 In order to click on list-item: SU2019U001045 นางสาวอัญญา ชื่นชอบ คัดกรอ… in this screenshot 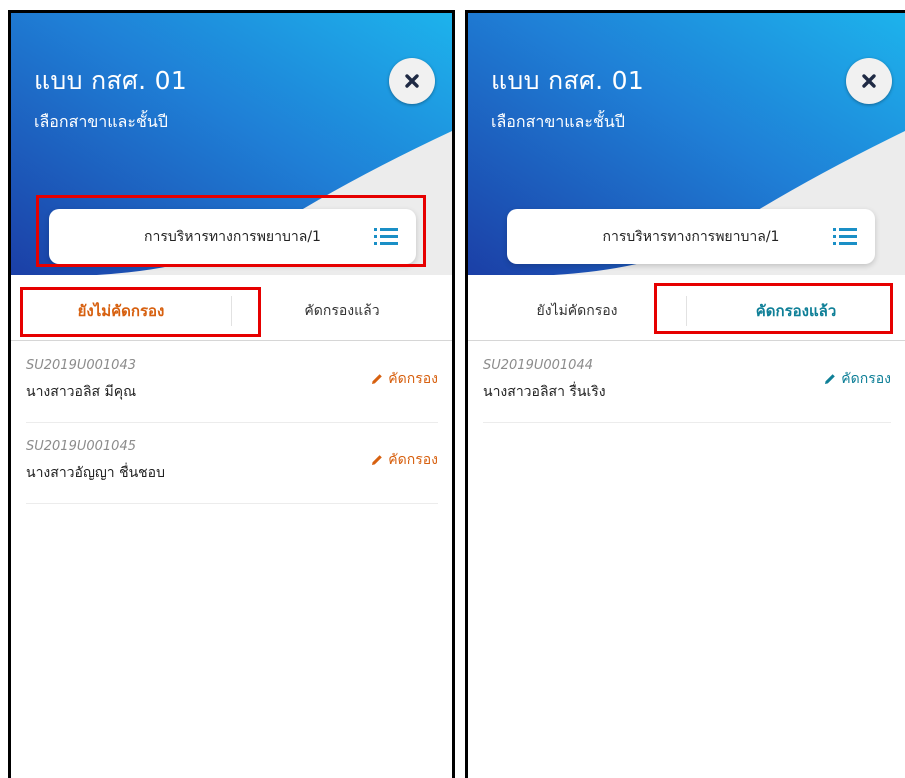, I will do `click(232, 466)`.